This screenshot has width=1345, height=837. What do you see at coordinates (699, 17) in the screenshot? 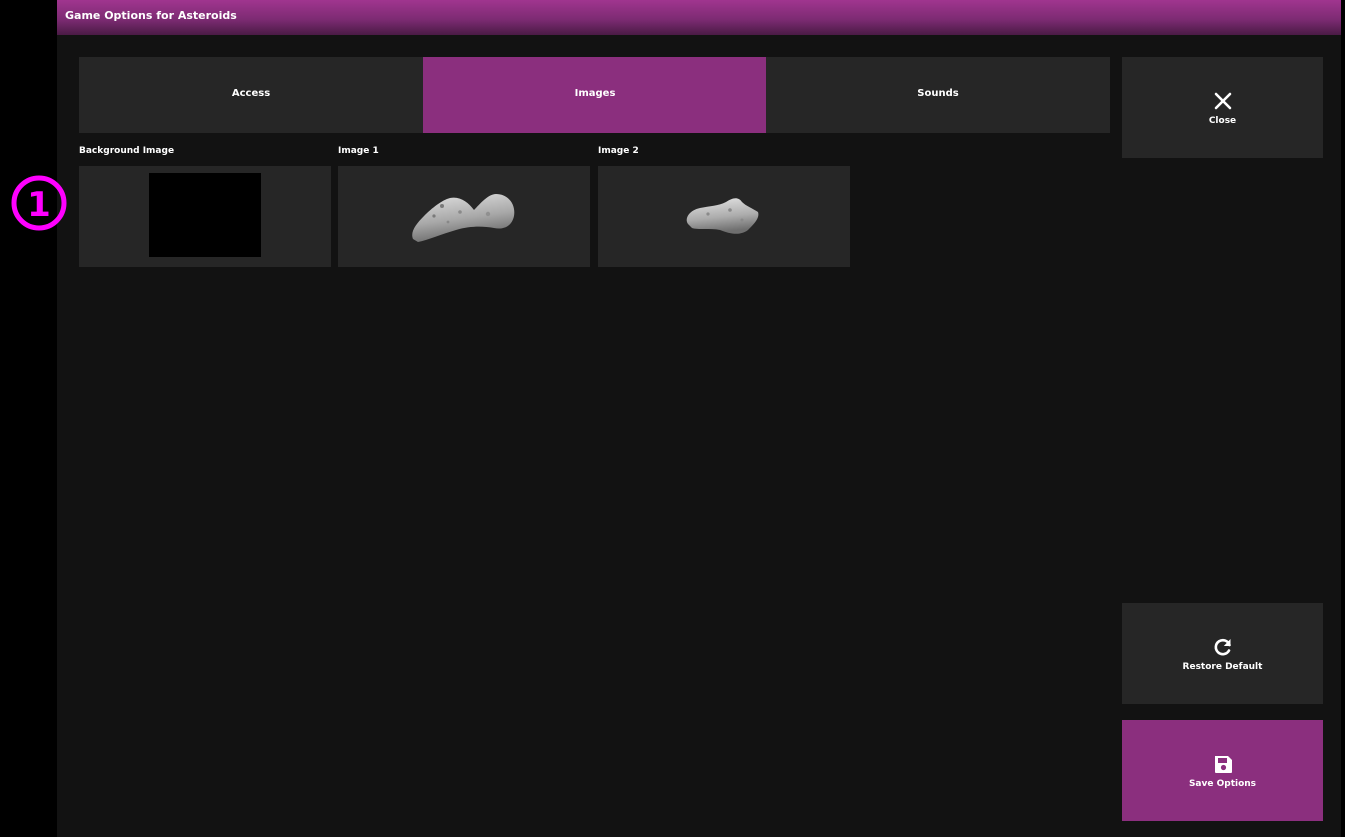
I see `title-bar: Game Options for Asteroids` at bounding box center [699, 17].